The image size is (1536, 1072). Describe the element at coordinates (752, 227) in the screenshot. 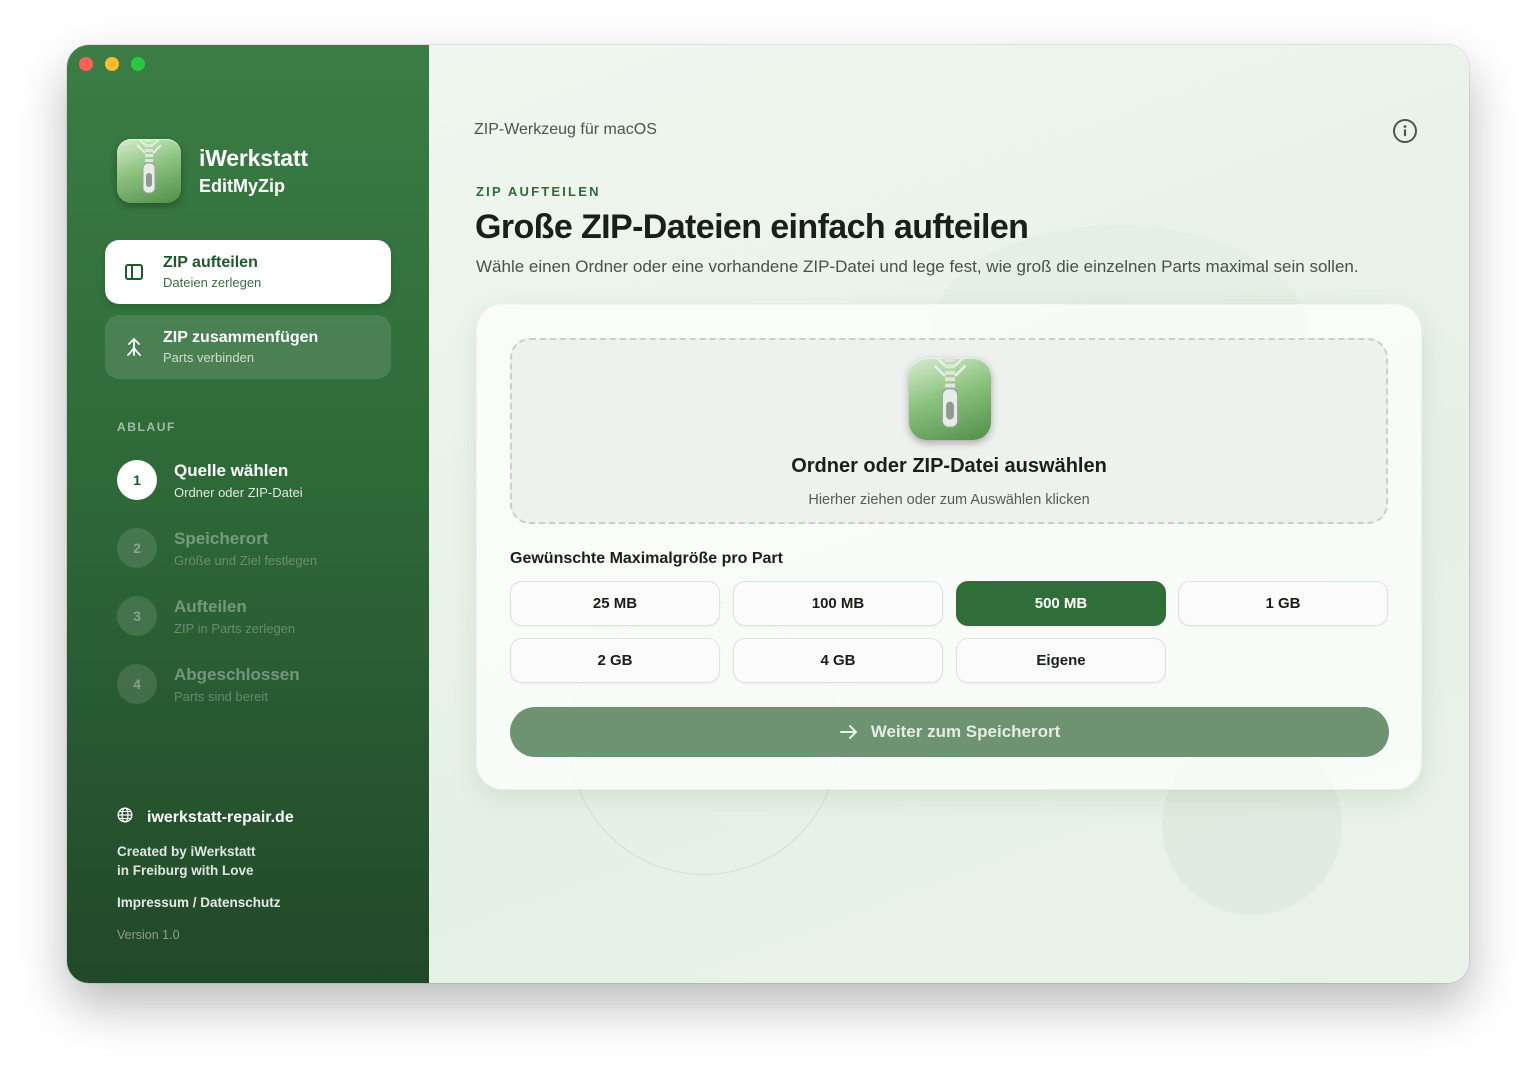

I see `page-title: Große ZIP-Dateien einfach aufteilen` at that location.